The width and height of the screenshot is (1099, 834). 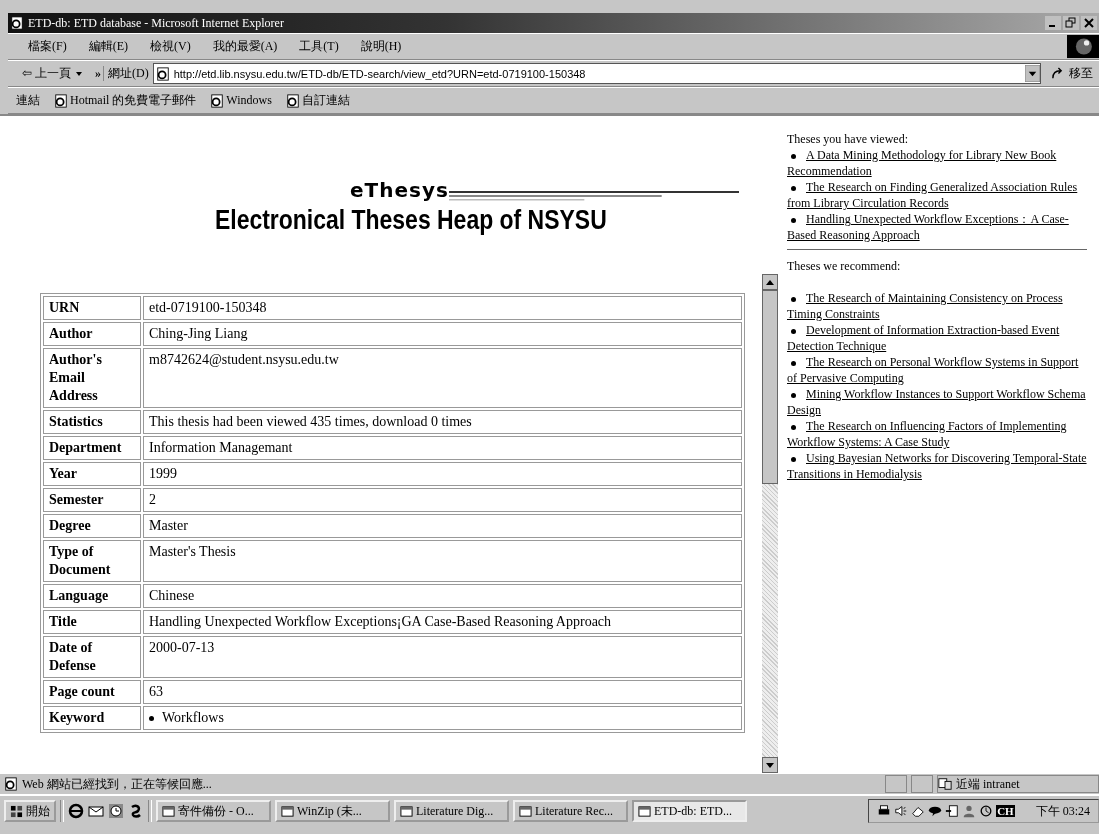 What do you see at coordinates (92, 596) in the screenshot?
I see `field-label: Language` at bounding box center [92, 596].